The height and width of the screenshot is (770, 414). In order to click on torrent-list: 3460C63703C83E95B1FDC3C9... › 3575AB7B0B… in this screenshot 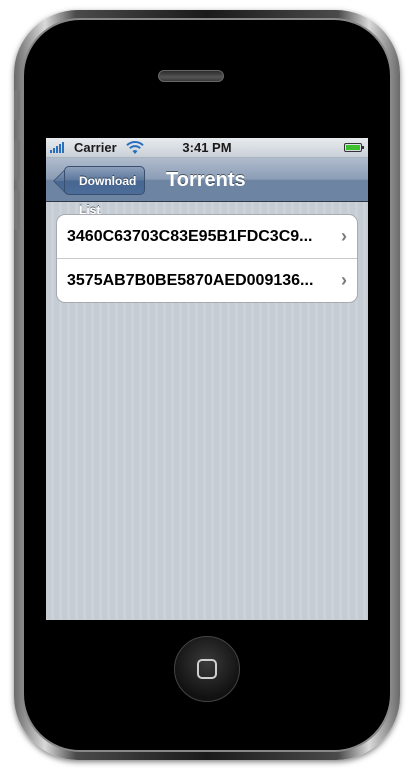, I will do `click(207, 258)`.